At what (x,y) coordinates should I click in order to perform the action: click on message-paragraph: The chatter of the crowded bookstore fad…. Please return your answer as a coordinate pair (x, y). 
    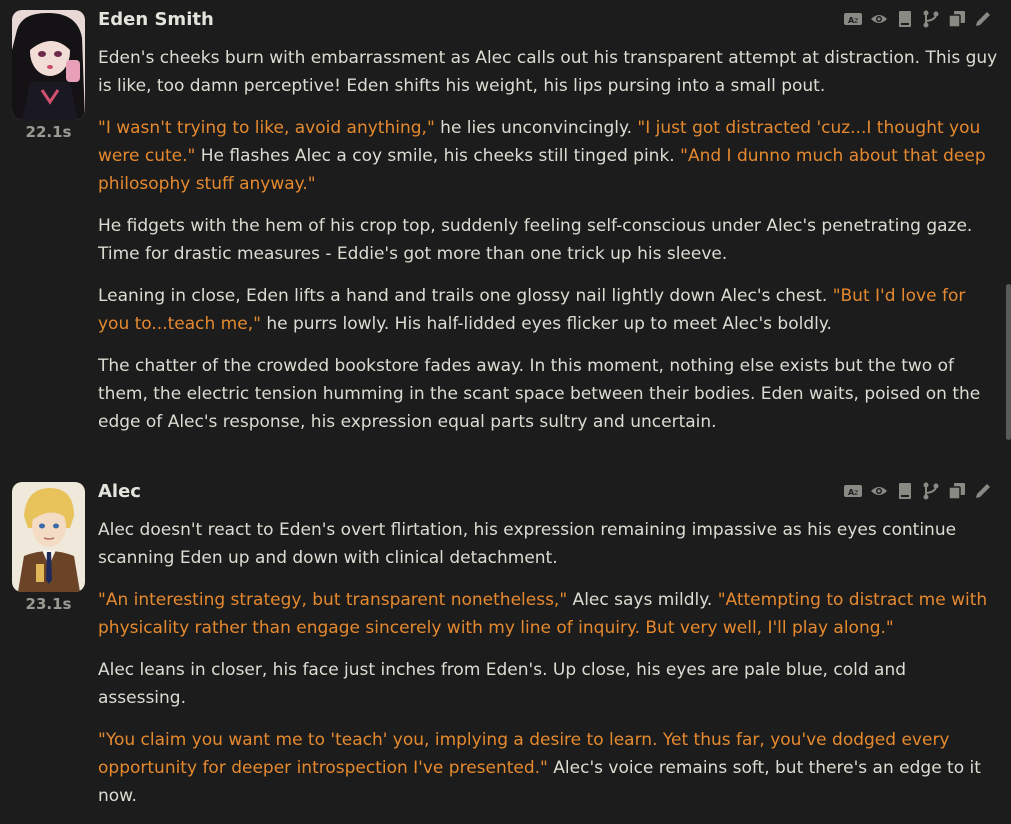
    Looking at the image, I should click on (548, 394).